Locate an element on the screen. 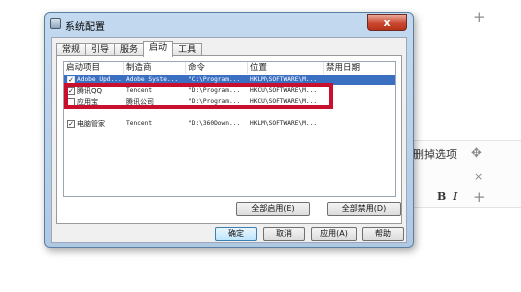 The height and width of the screenshot is (292, 521). highlight-annotation is located at coordinates (198, 96).